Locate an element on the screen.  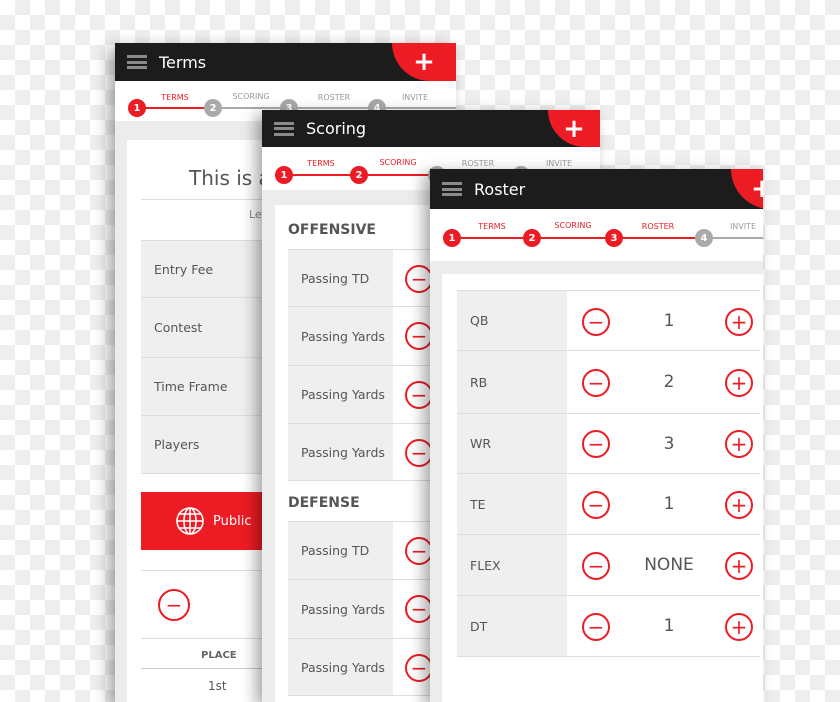
screen-title: Terms is located at coordinates (183, 62).